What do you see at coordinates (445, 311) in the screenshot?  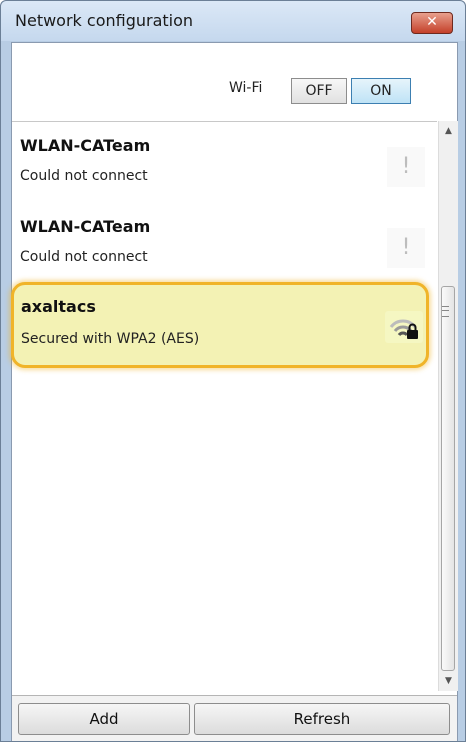 I see `scrollbar-grip-icon` at bounding box center [445, 311].